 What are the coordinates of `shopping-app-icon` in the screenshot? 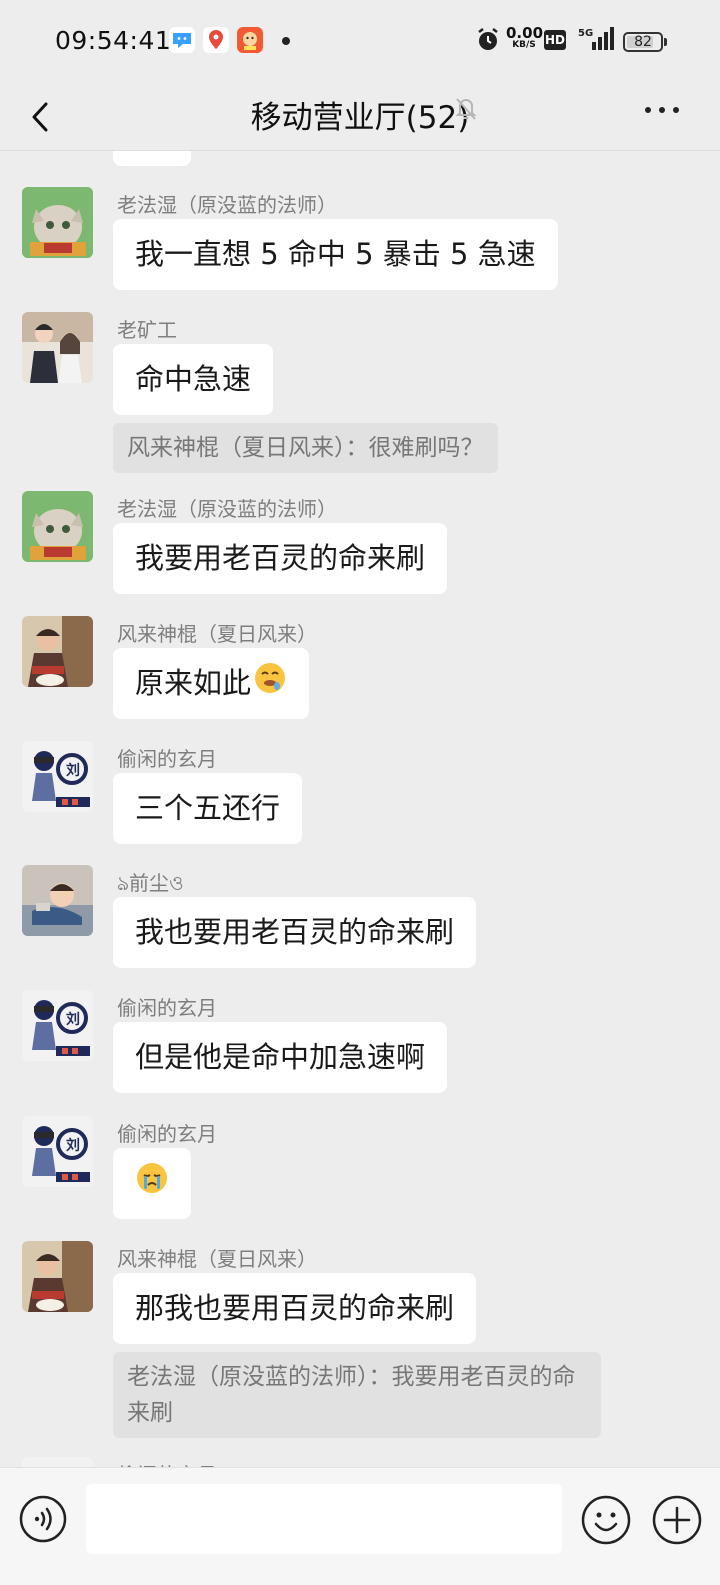 It's located at (250, 40).